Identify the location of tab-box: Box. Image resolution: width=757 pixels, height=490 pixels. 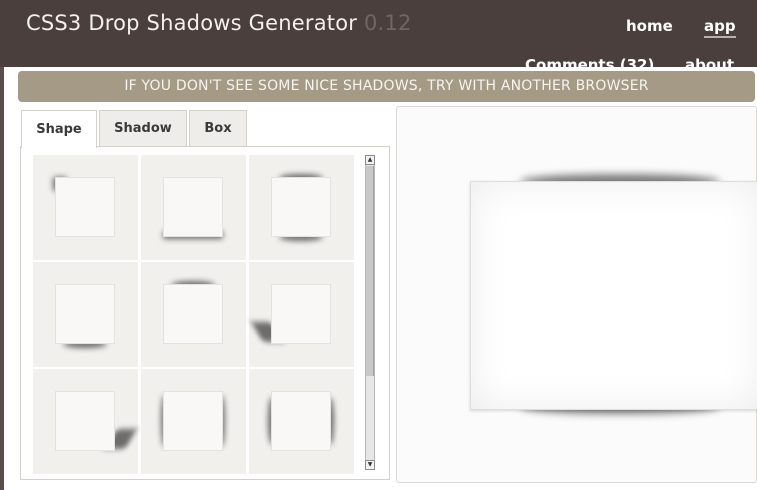
(218, 128).